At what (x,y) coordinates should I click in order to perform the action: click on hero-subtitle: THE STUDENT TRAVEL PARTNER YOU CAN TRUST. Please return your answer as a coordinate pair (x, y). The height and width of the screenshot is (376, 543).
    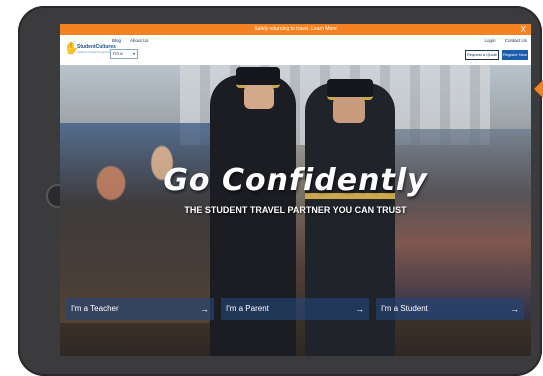
    Looking at the image, I should click on (295, 210).